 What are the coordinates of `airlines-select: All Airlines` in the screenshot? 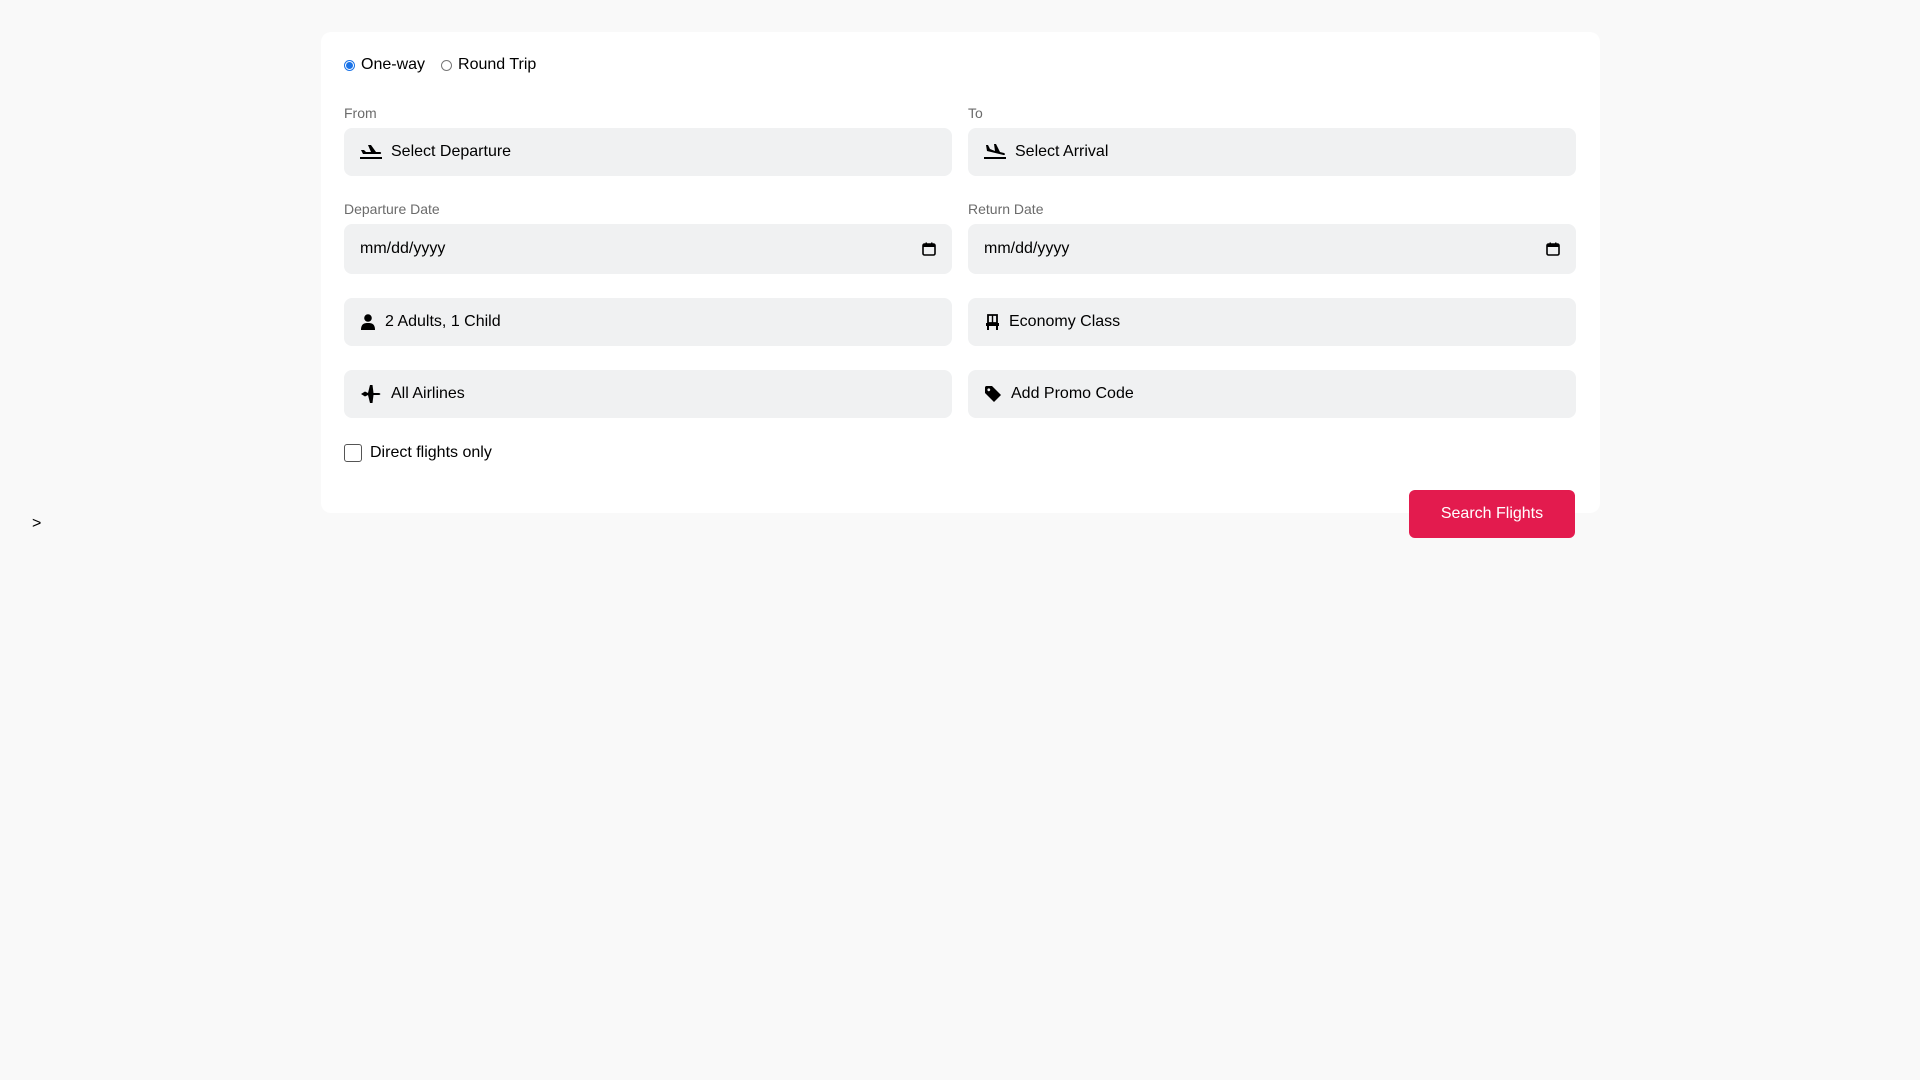 It's located at (648, 394).